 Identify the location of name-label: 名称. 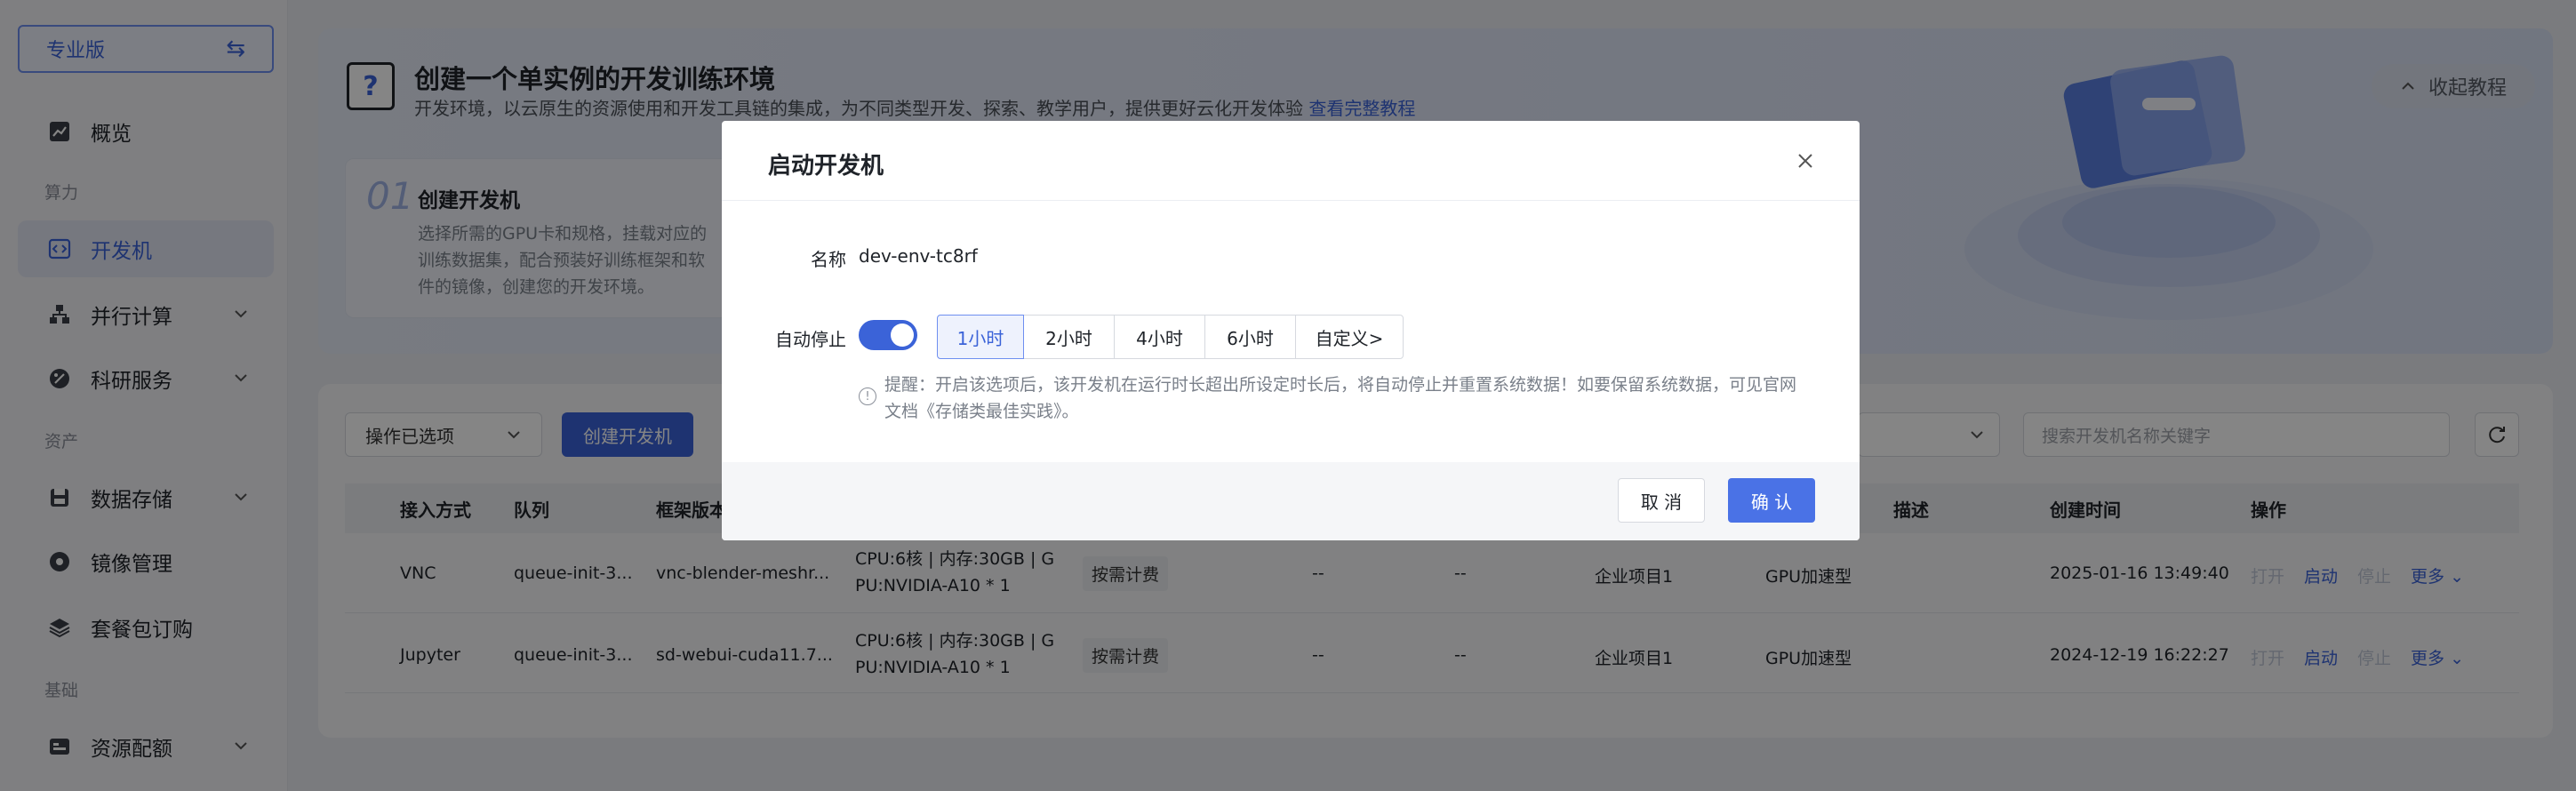
(828, 259).